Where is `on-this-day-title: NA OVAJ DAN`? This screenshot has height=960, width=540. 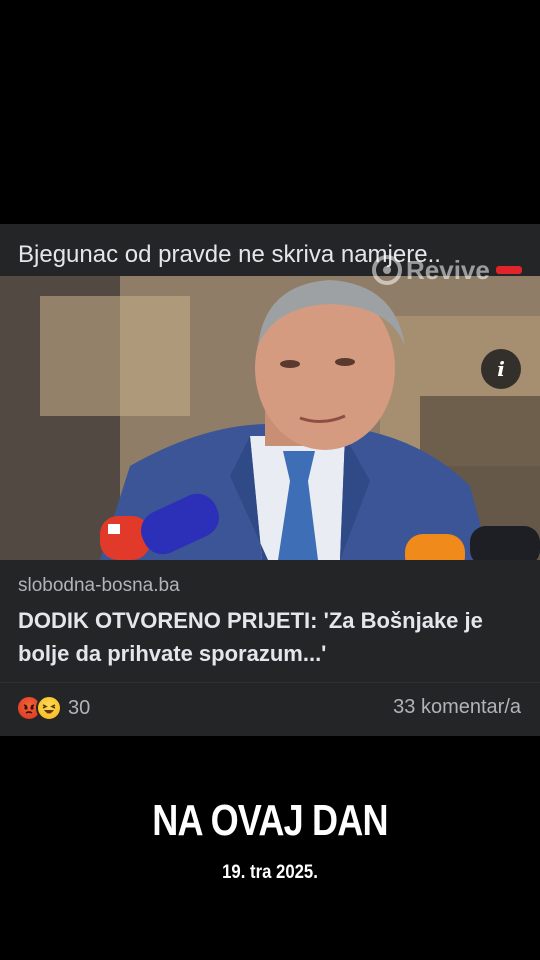 on-this-day-title: NA OVAJ DAN is located at coordinates (270, 820).